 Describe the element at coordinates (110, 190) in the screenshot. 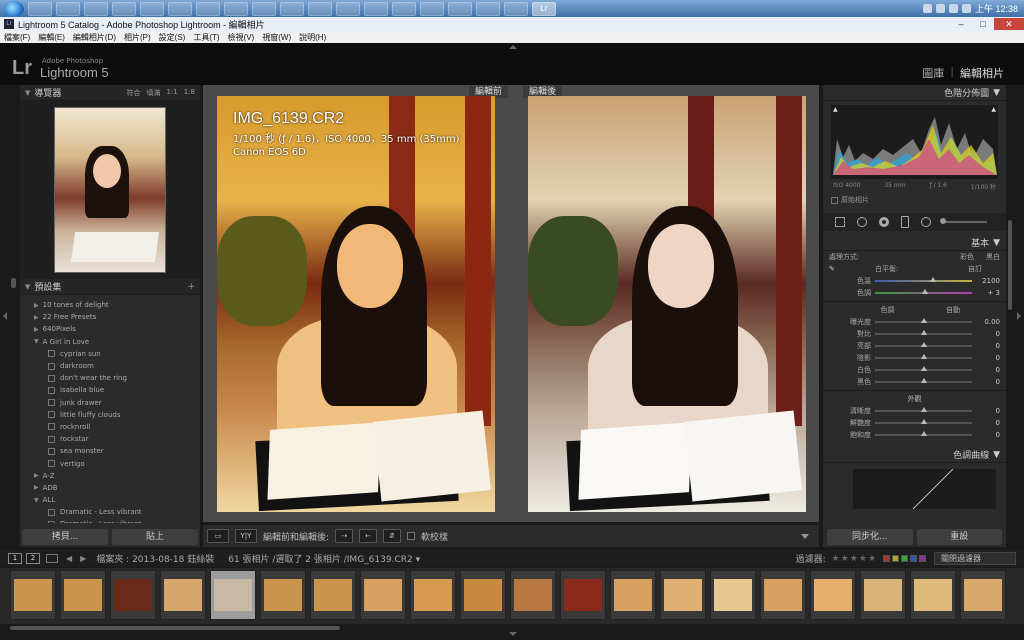

I see `navigator-preview` at that location.